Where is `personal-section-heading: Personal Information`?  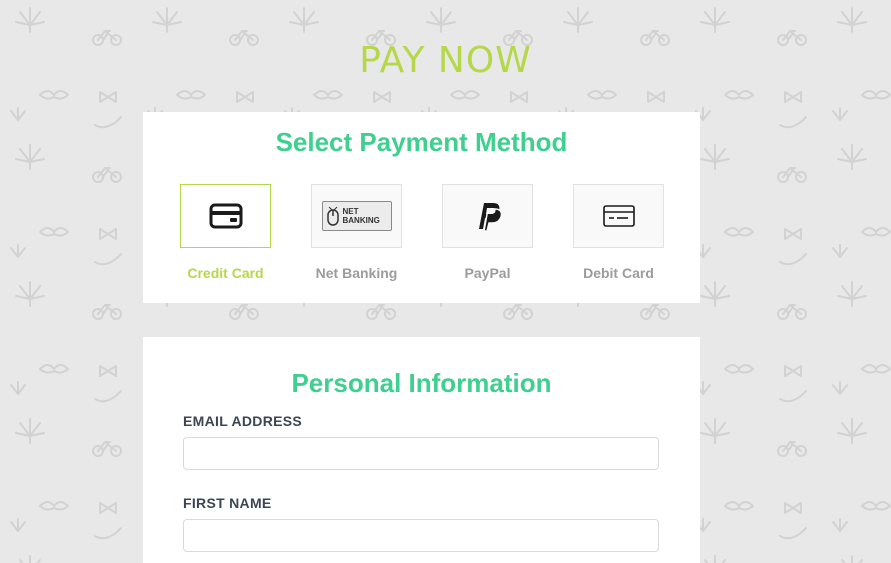 personal-section-heading: Personal Information is located at coordinates (421, 383).